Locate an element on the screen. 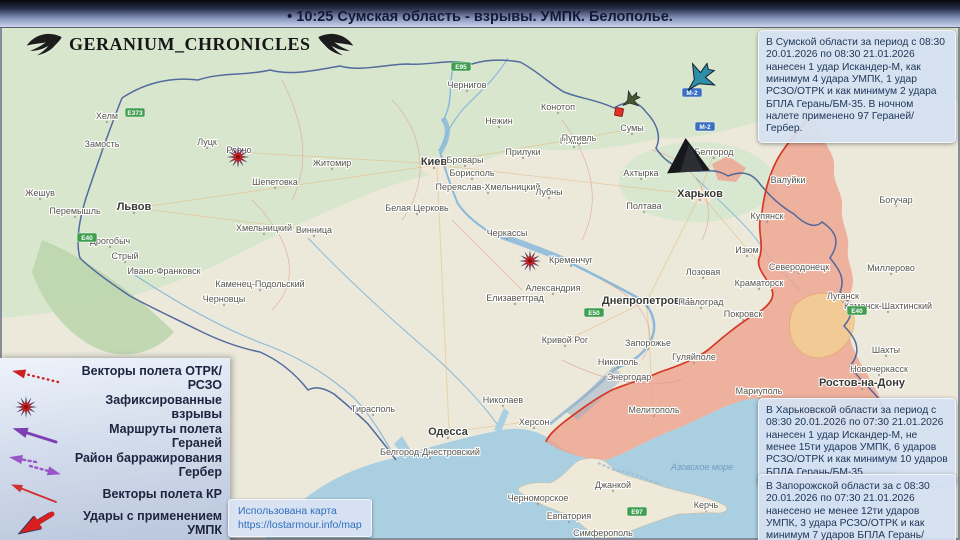 Image resolution: width=960 pixels, height=540 pixels. city-label: Покровск is located at coordinates (743, 314).